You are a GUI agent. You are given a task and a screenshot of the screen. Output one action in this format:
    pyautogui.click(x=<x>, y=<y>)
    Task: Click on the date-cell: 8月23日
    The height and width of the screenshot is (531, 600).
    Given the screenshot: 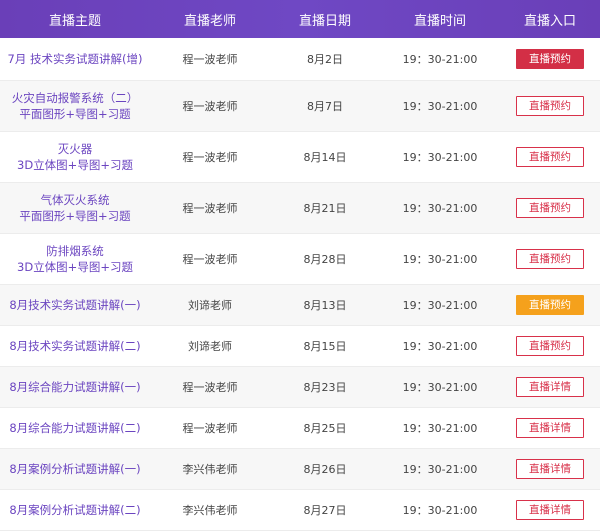 What is the action you would take?
    pyautogui.click(x=325, y=387)
    